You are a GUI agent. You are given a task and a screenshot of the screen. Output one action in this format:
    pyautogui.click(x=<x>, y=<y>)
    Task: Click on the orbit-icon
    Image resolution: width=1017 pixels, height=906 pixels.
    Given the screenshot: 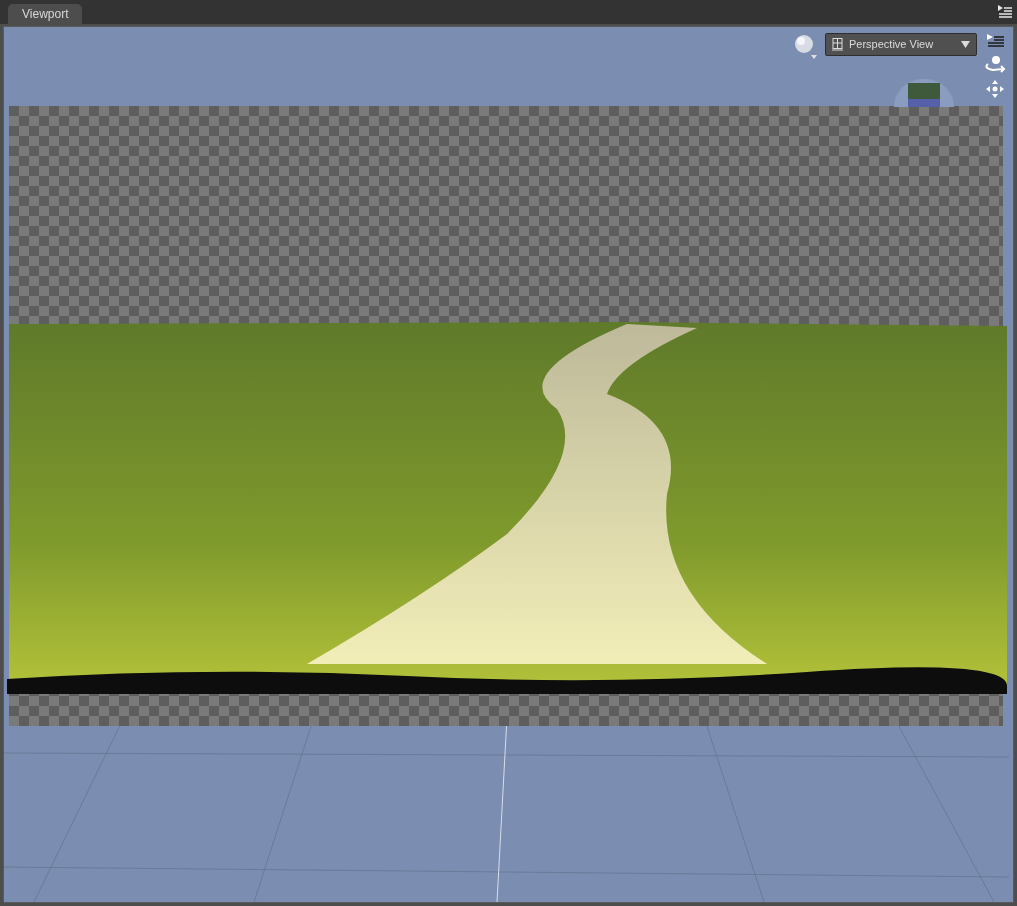 What is the action you would take?
    pyautogui.click(x=995, y=64)
    